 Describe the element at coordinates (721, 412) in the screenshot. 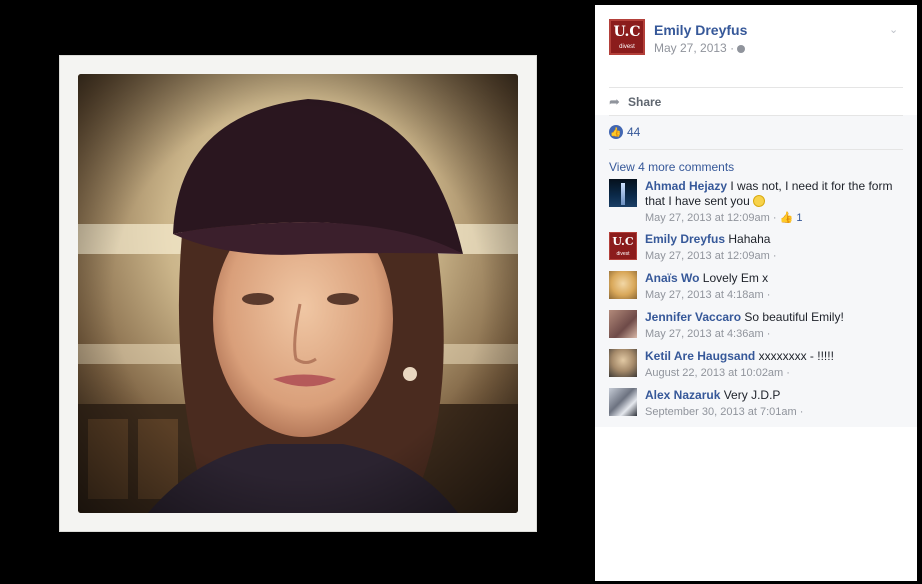

I see `comment-timestamp: September 30, 2013 at 7:01am` at that location.